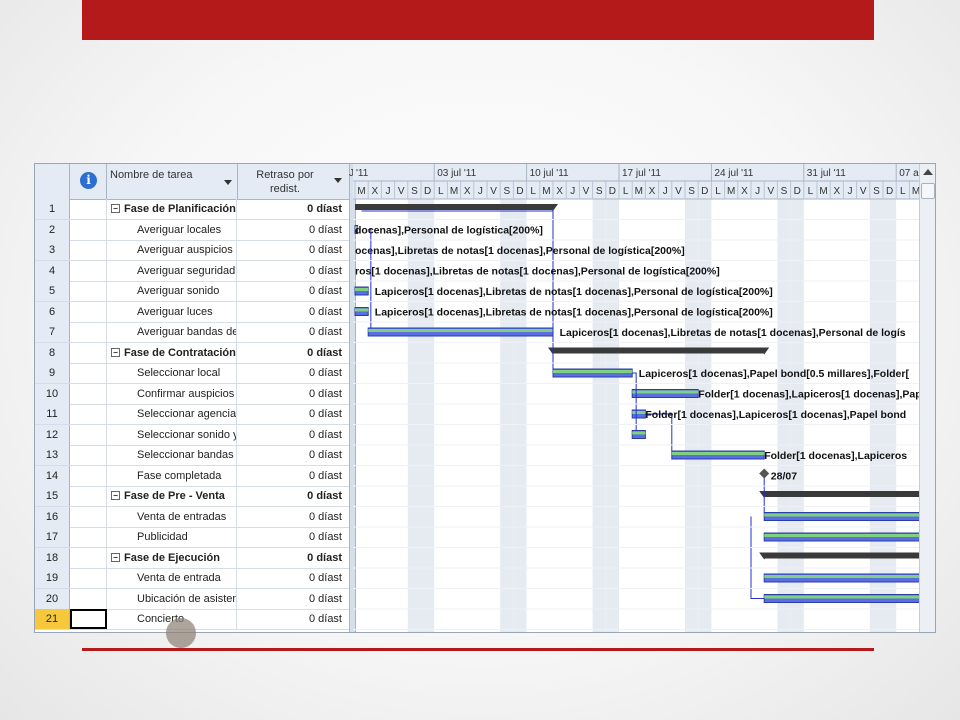 This screenshot has height=720, width=960. I want to click on table-row: 11 Seleccionar agencia d0 díast, so click(192, 414).